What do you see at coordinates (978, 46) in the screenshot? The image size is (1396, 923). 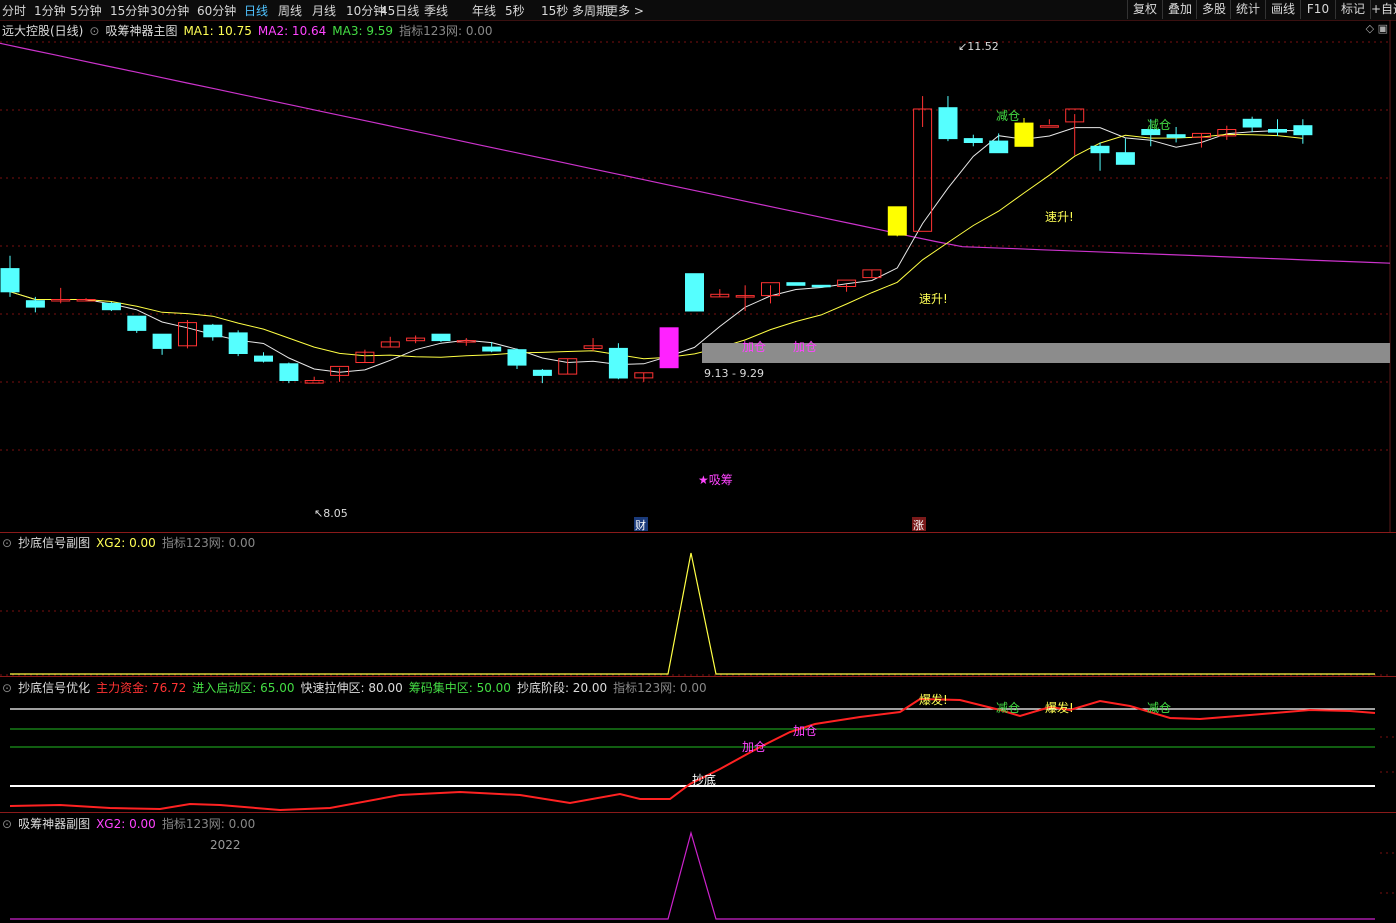 I see `high-price-label: ↙11.52` at bounding box center [978, 46].